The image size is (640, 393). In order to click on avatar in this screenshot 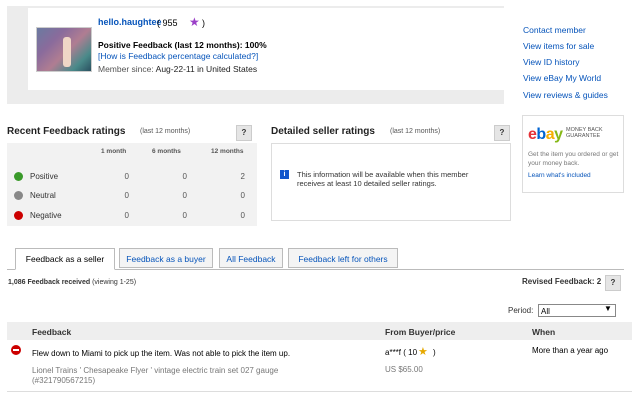, I will do `click(64, 49)`.